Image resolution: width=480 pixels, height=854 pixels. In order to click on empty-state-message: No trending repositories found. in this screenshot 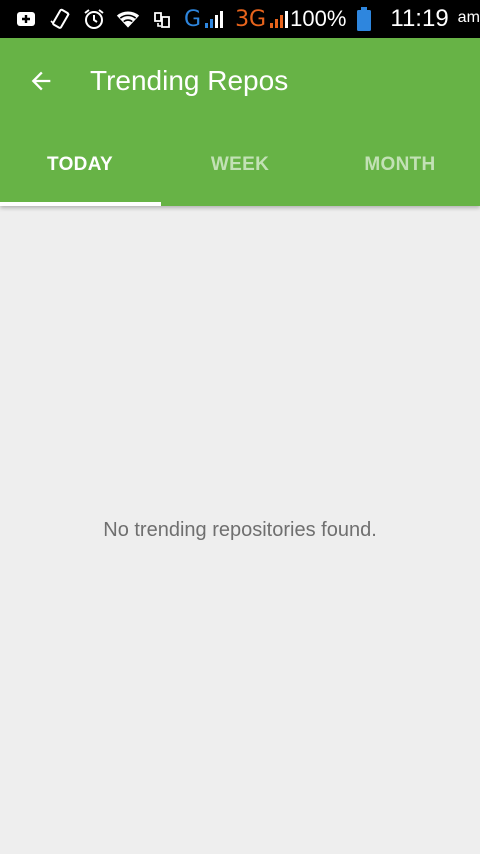, I will do `click(240, 529)`.